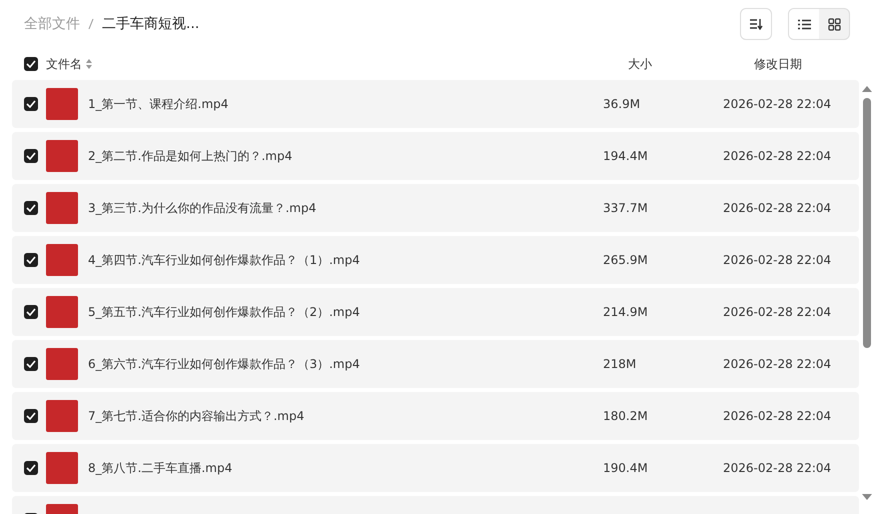 Image resolution: width=874 pixels, height=514 pixels. I want to click on file-row: 5_第五节.汽车行业如何创作爆款作品？（2）.mp4 214.9M 2026-02-28 22:04, so click(435, 312).